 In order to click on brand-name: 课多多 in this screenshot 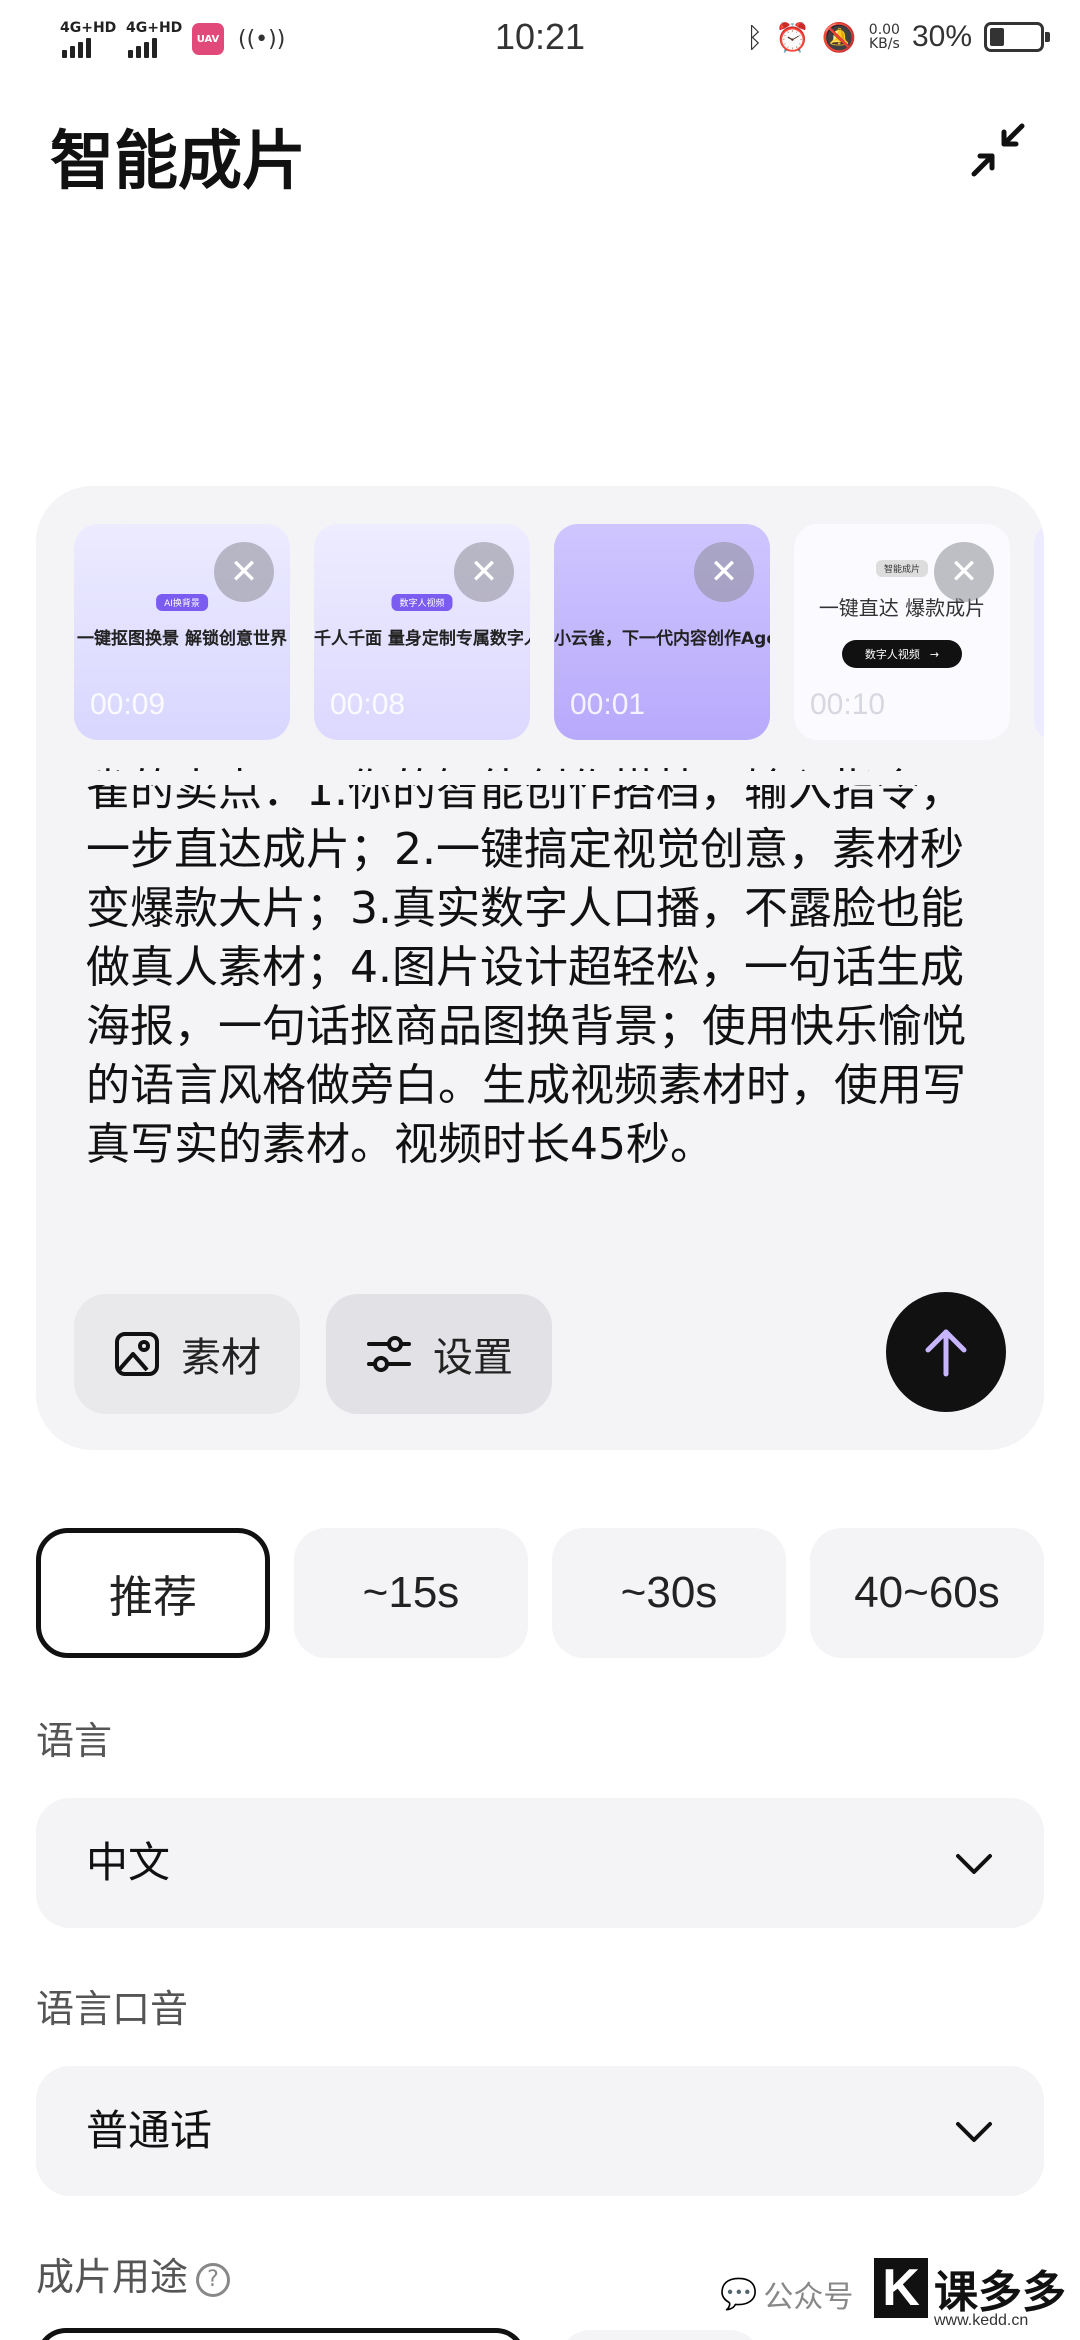, I will do `click(1000, 2292)`.